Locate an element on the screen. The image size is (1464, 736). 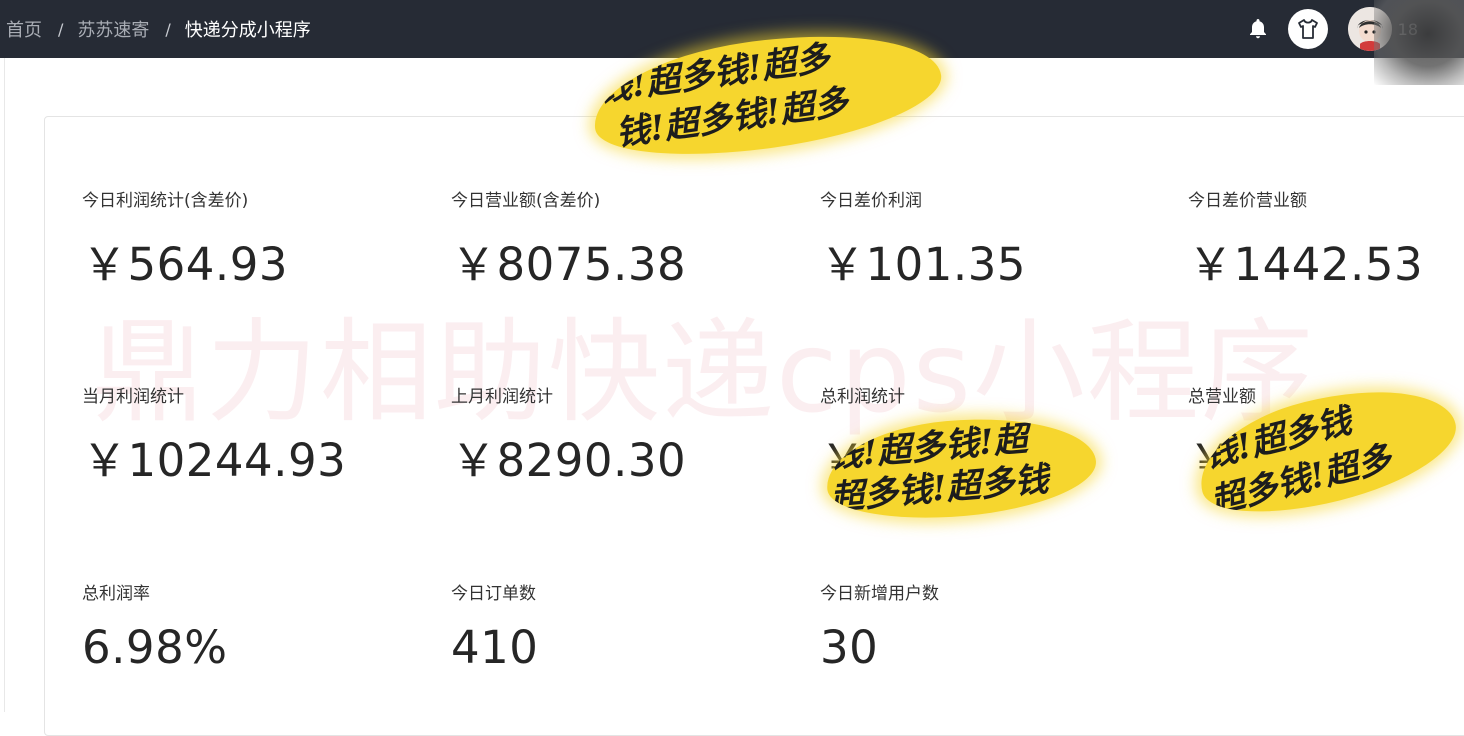
stat-value: 6.98% is located at coordinates (155, 647).